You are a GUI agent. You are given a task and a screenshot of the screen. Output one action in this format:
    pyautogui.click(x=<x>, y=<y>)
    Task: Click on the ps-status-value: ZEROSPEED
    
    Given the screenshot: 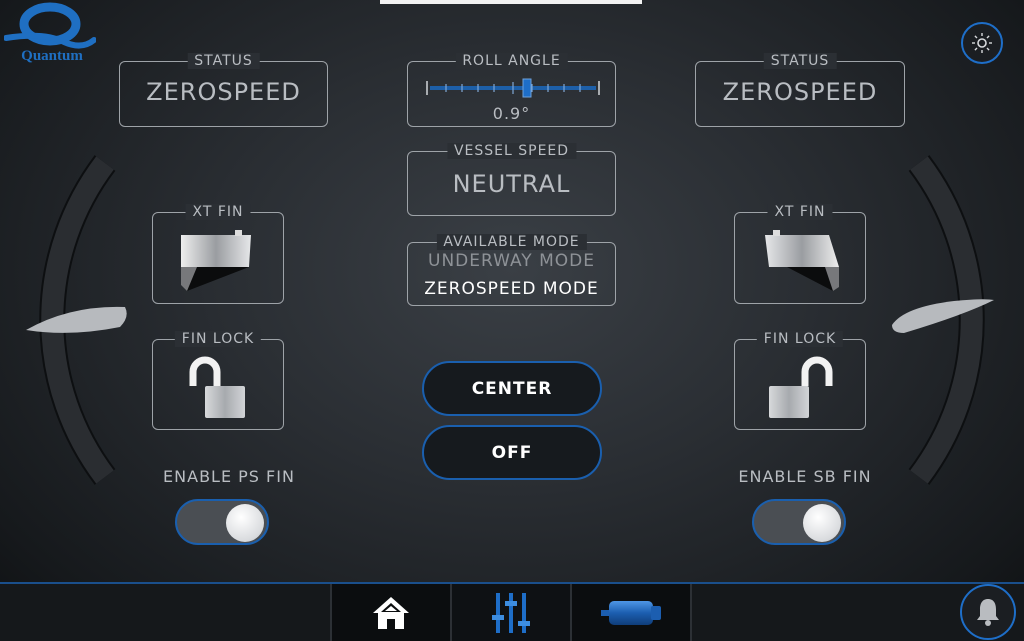 What is the action you would take?
    pyautogui.click(x=223, y=92)
    